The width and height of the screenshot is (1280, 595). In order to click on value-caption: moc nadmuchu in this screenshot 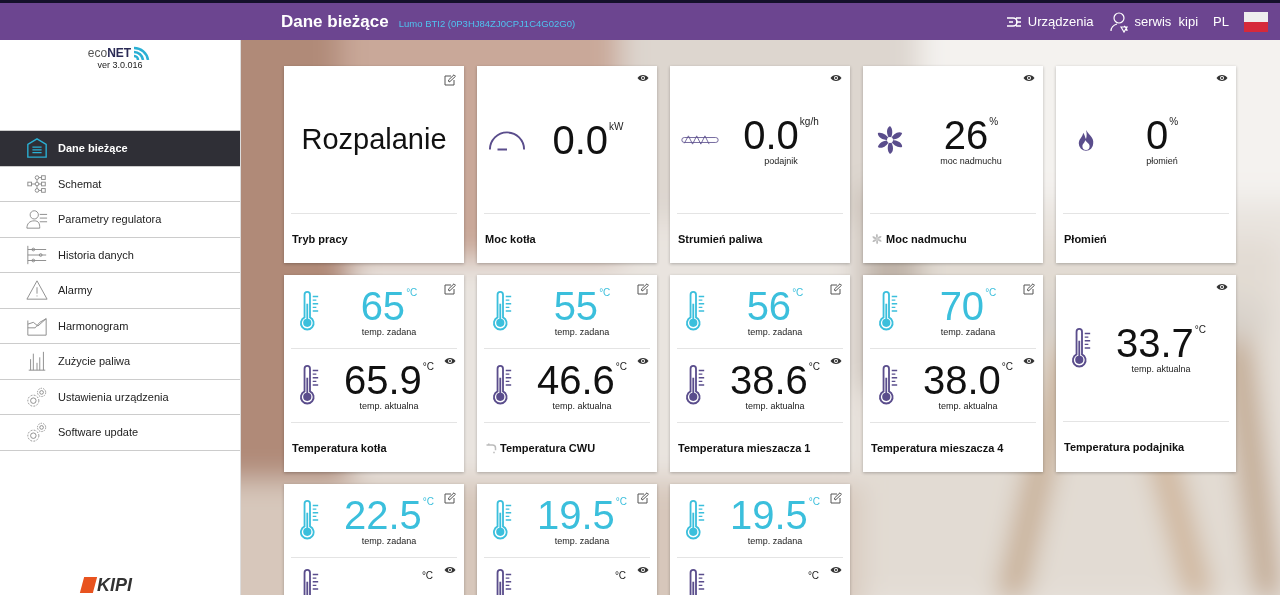, I will do `click(971, 160)`.